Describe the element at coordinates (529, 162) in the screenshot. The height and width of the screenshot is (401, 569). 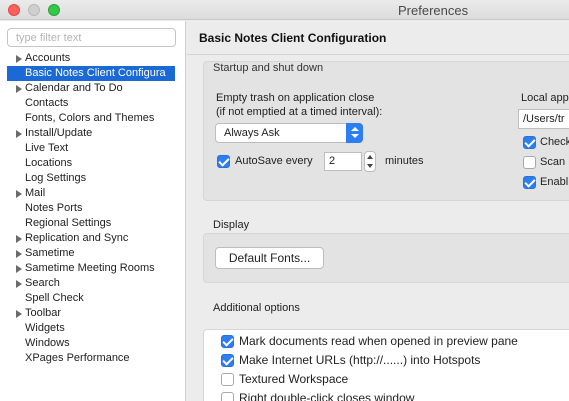
I see `scan-checkbox` at that location.